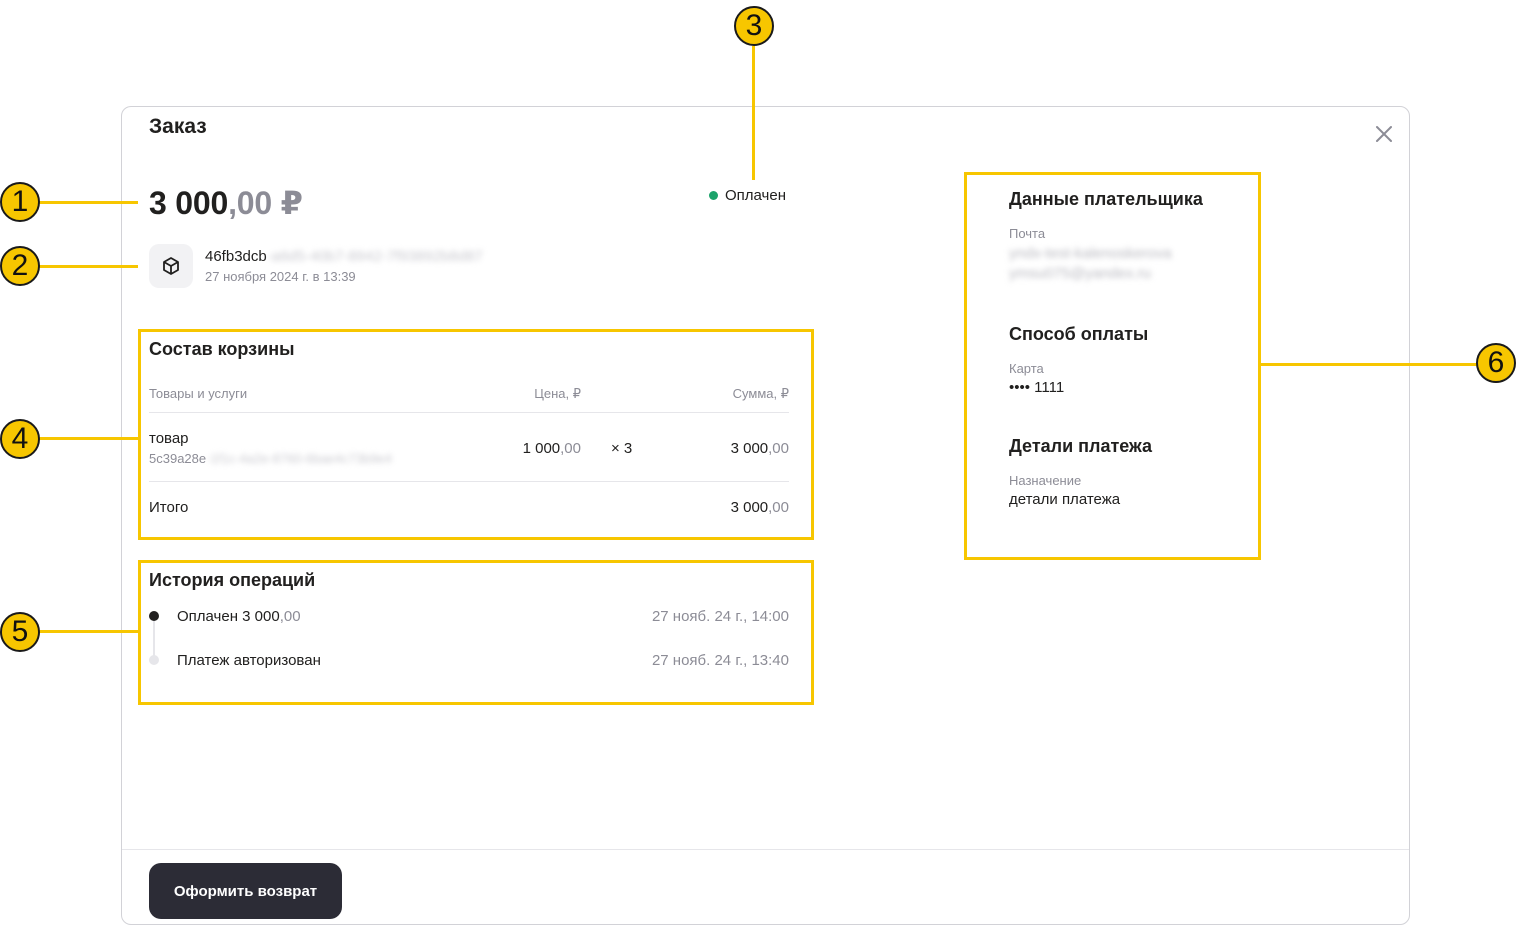  What do you see at coordinates (1112, 366) in the screenshot?
I see `highlight-payer` at bounding box center [1112, 366].